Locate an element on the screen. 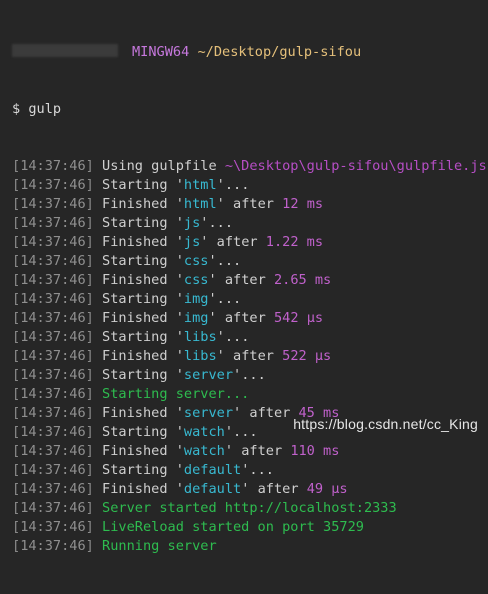 The width and height of the screenshot is (488, 594). log-line-finished-task: [14:37:46] Finished 'libs' after 522 μs is located at coordinates (250, 356).